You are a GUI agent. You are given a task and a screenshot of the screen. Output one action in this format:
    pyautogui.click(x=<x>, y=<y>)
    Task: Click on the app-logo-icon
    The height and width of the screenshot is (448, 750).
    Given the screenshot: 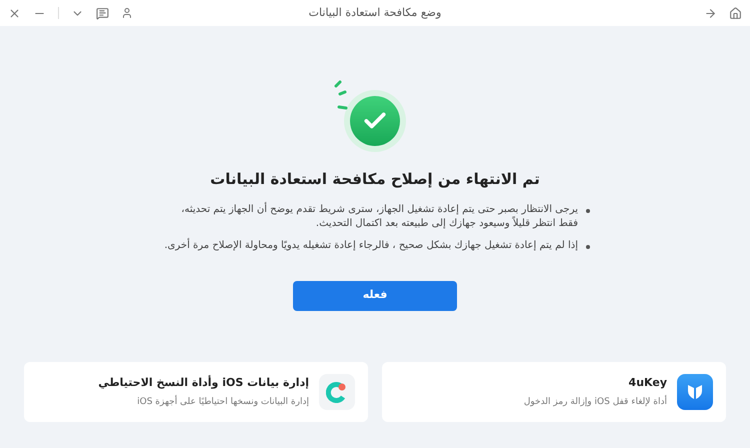 What is the action you would take?
    pyautogui.click(x=337, y=392)
    